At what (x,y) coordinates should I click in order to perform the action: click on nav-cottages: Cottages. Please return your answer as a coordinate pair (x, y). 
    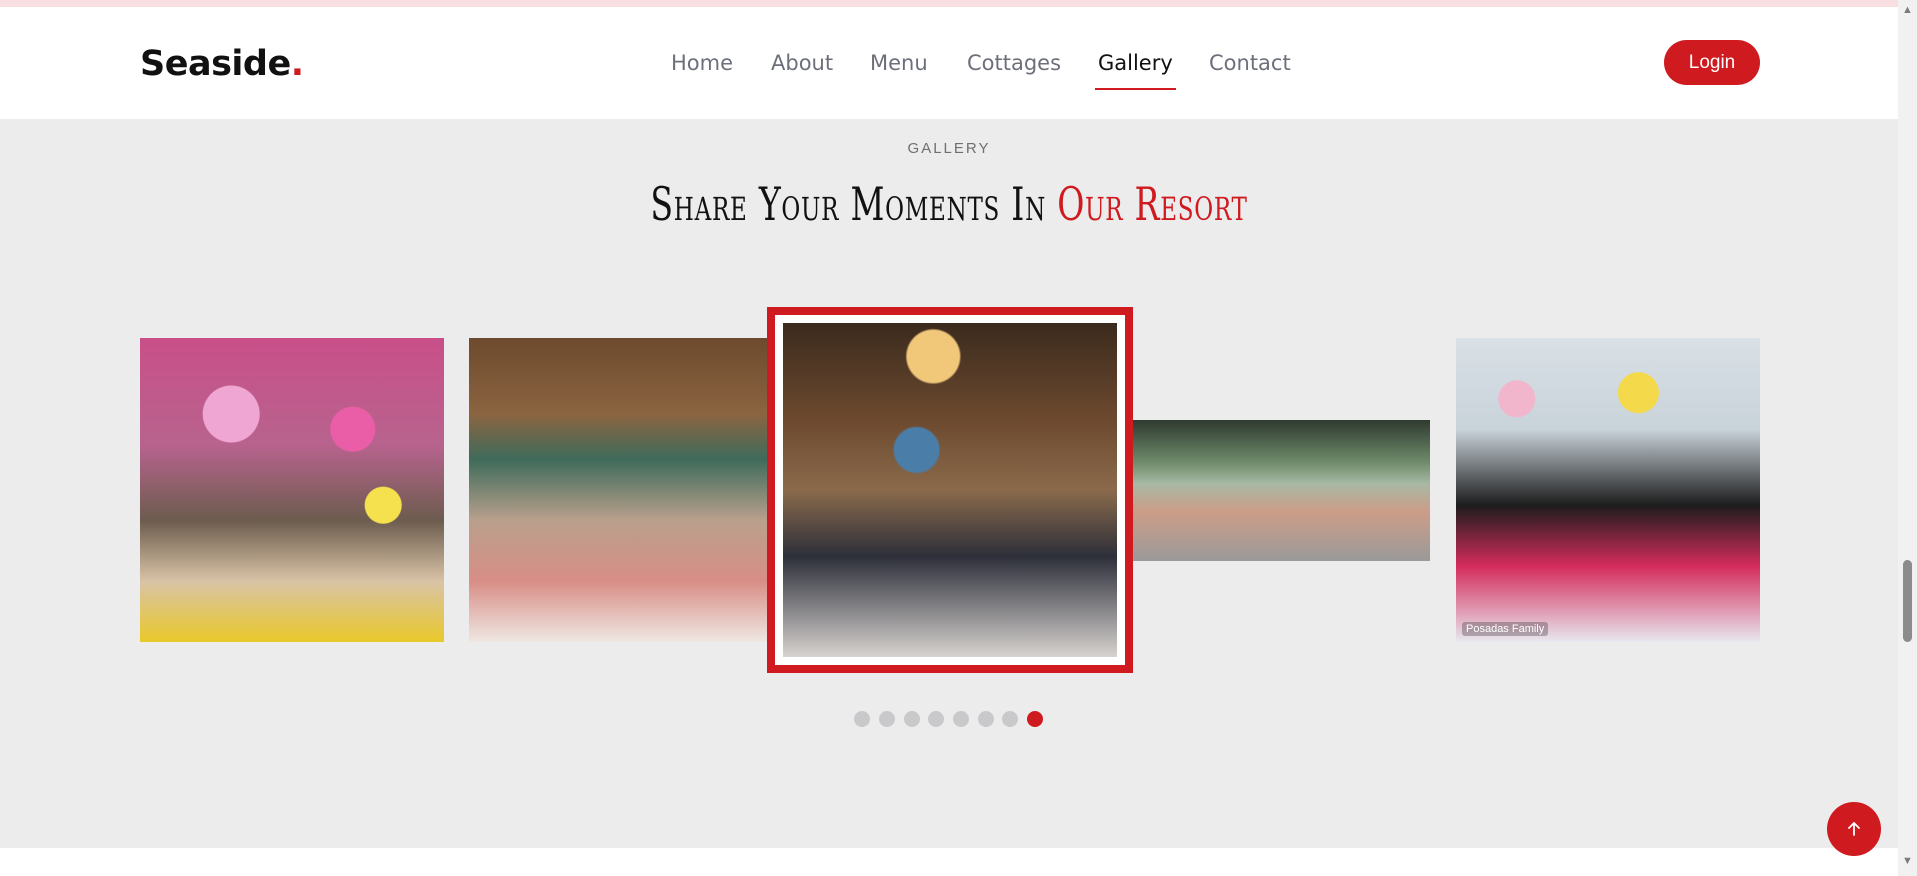
    Looking at the image, I should click on (1014, 63).